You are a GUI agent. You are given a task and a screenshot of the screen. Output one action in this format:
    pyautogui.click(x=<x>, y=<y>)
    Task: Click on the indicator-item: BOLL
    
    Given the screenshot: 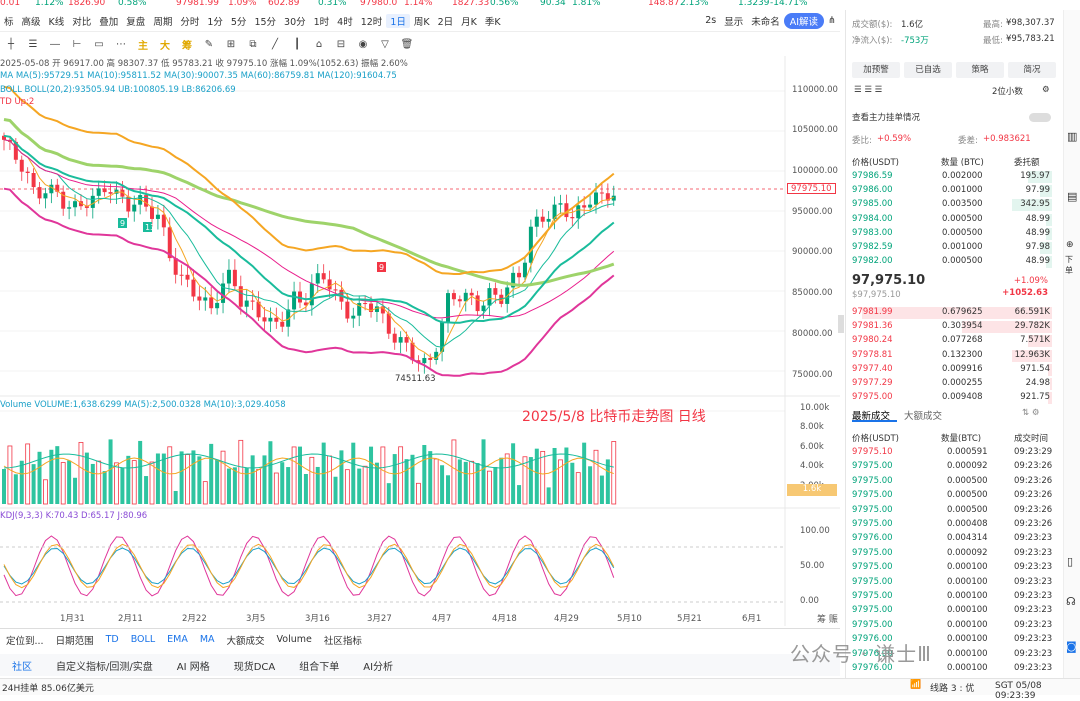 What is the action you would take?
    pyautogui.click(x=143, y=639)
    